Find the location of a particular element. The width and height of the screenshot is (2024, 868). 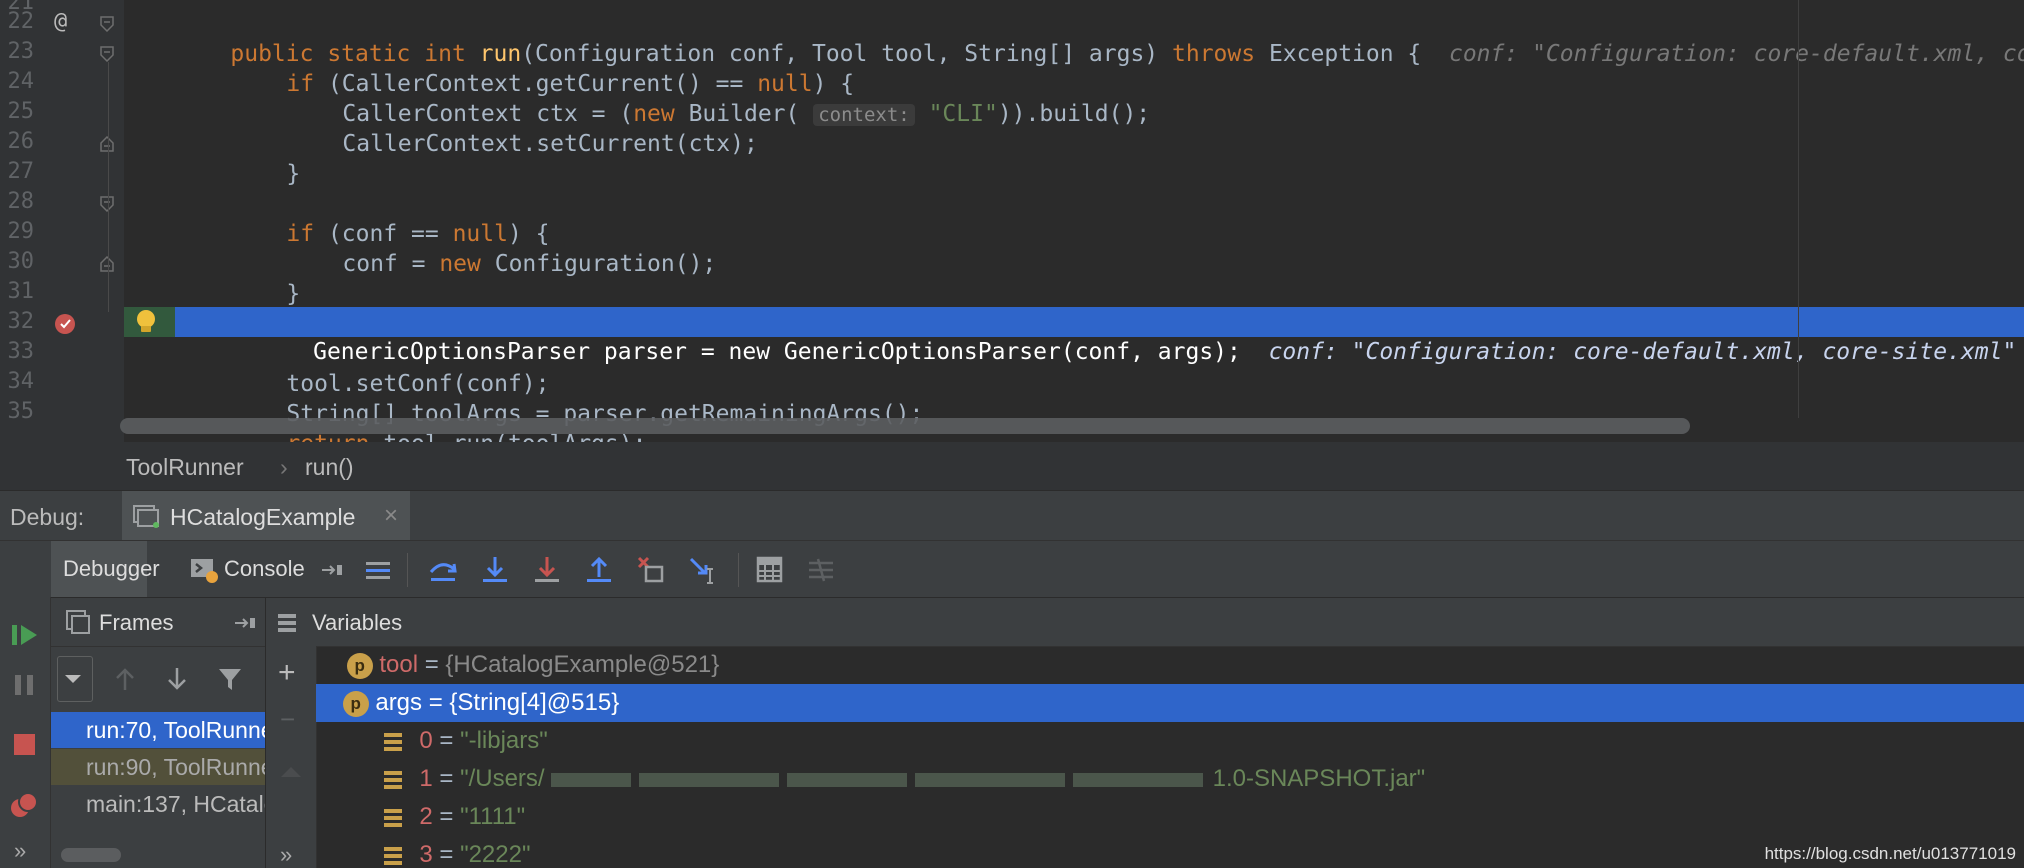

code-line-28: if (conf == null) { is located at coordinates (390, 218).